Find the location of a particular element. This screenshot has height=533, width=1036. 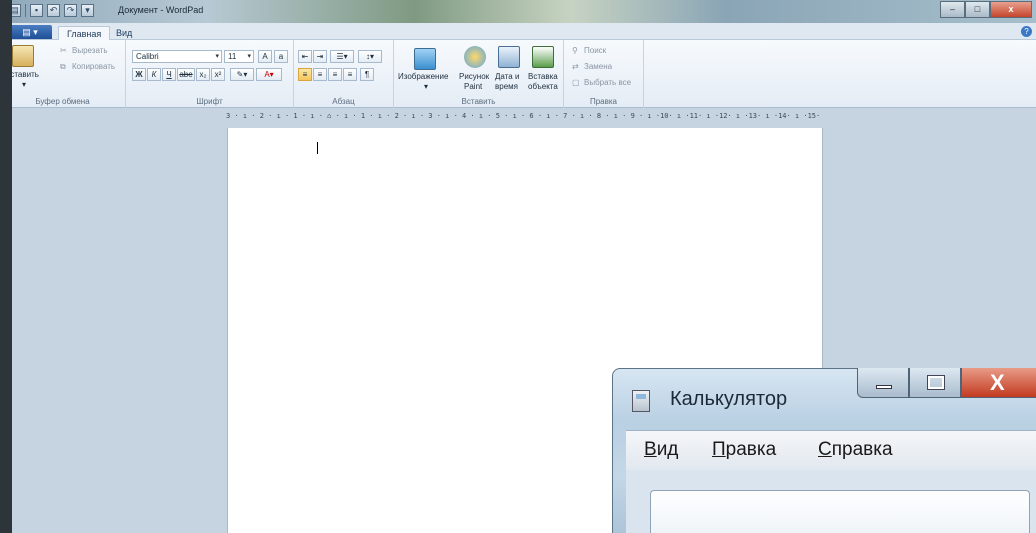

image-dropdown-icon: ▾ is located at coordinates (426, 86).